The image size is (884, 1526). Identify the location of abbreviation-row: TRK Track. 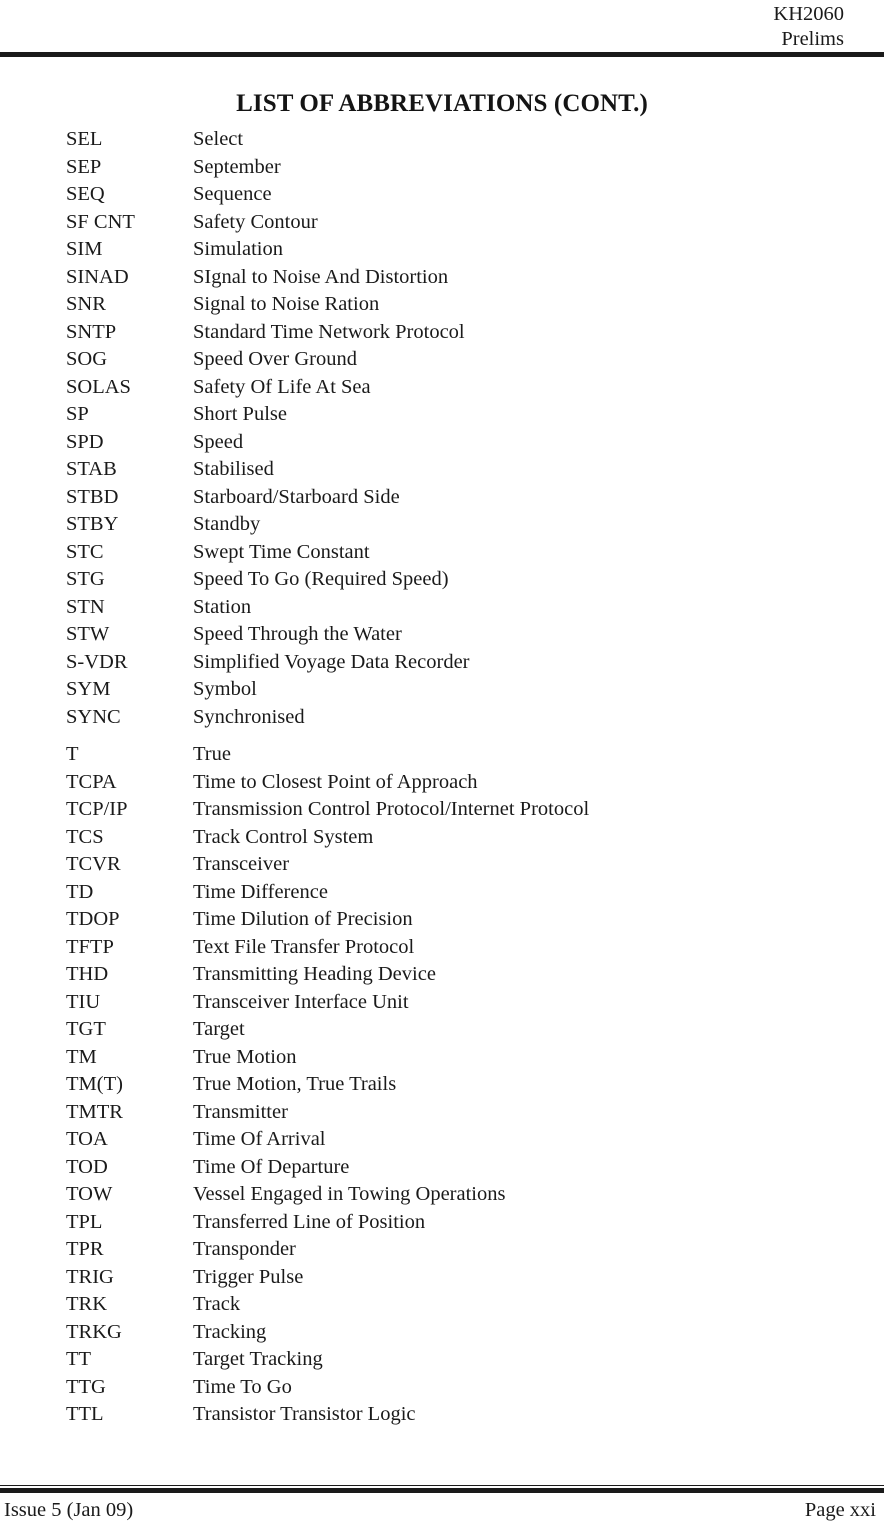
(442, 1305).